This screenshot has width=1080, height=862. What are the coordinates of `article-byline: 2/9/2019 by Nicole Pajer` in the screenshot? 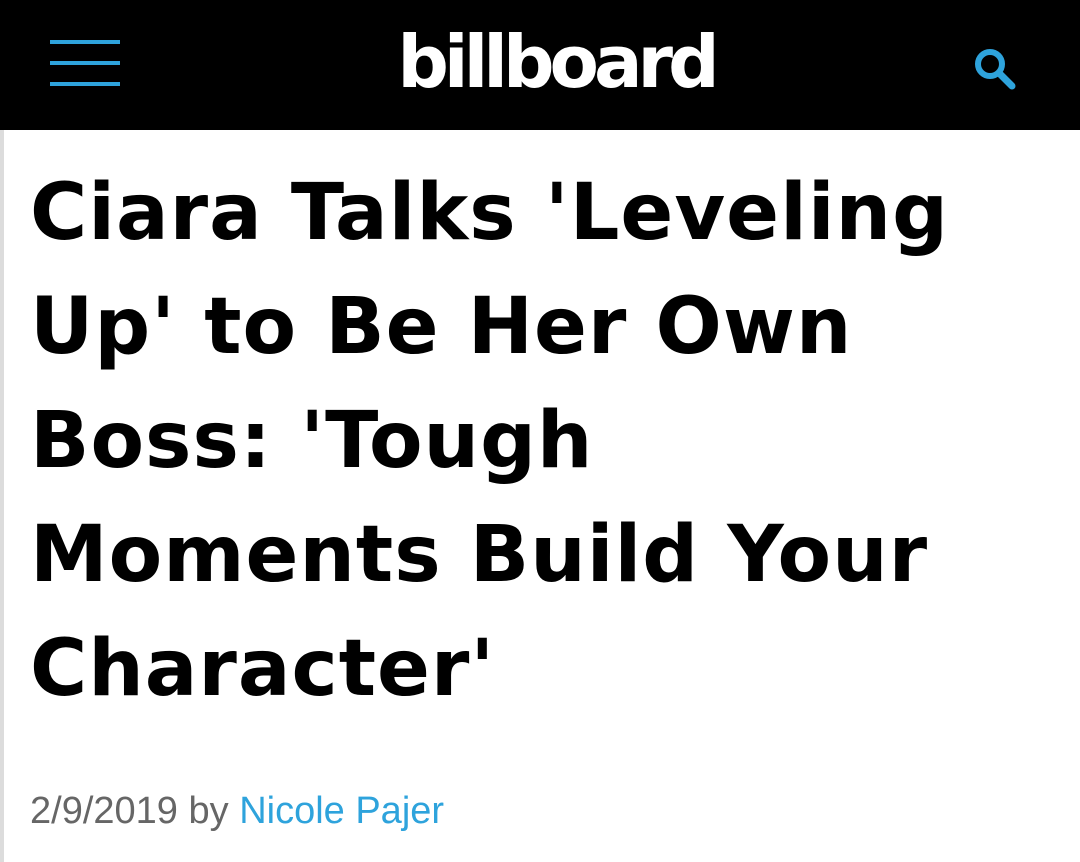 It's located at (237, 811).